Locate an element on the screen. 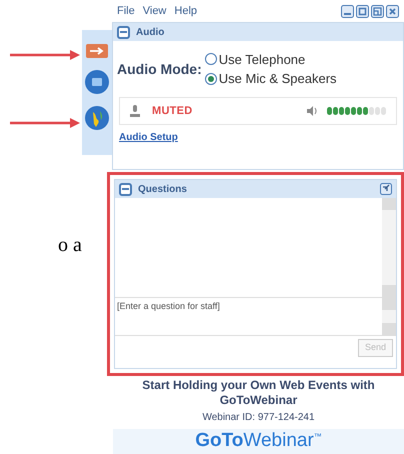  globe-icon is located at coordinates (97, 118).